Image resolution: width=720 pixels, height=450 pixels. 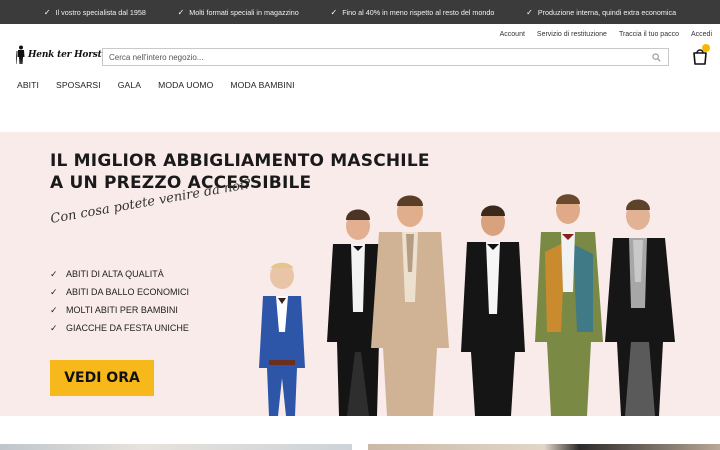 What do you see at coordinates (65, 55) in the screenshot?
I see `logo-text: Henk ter Horst` at bounding box center [65, 55].